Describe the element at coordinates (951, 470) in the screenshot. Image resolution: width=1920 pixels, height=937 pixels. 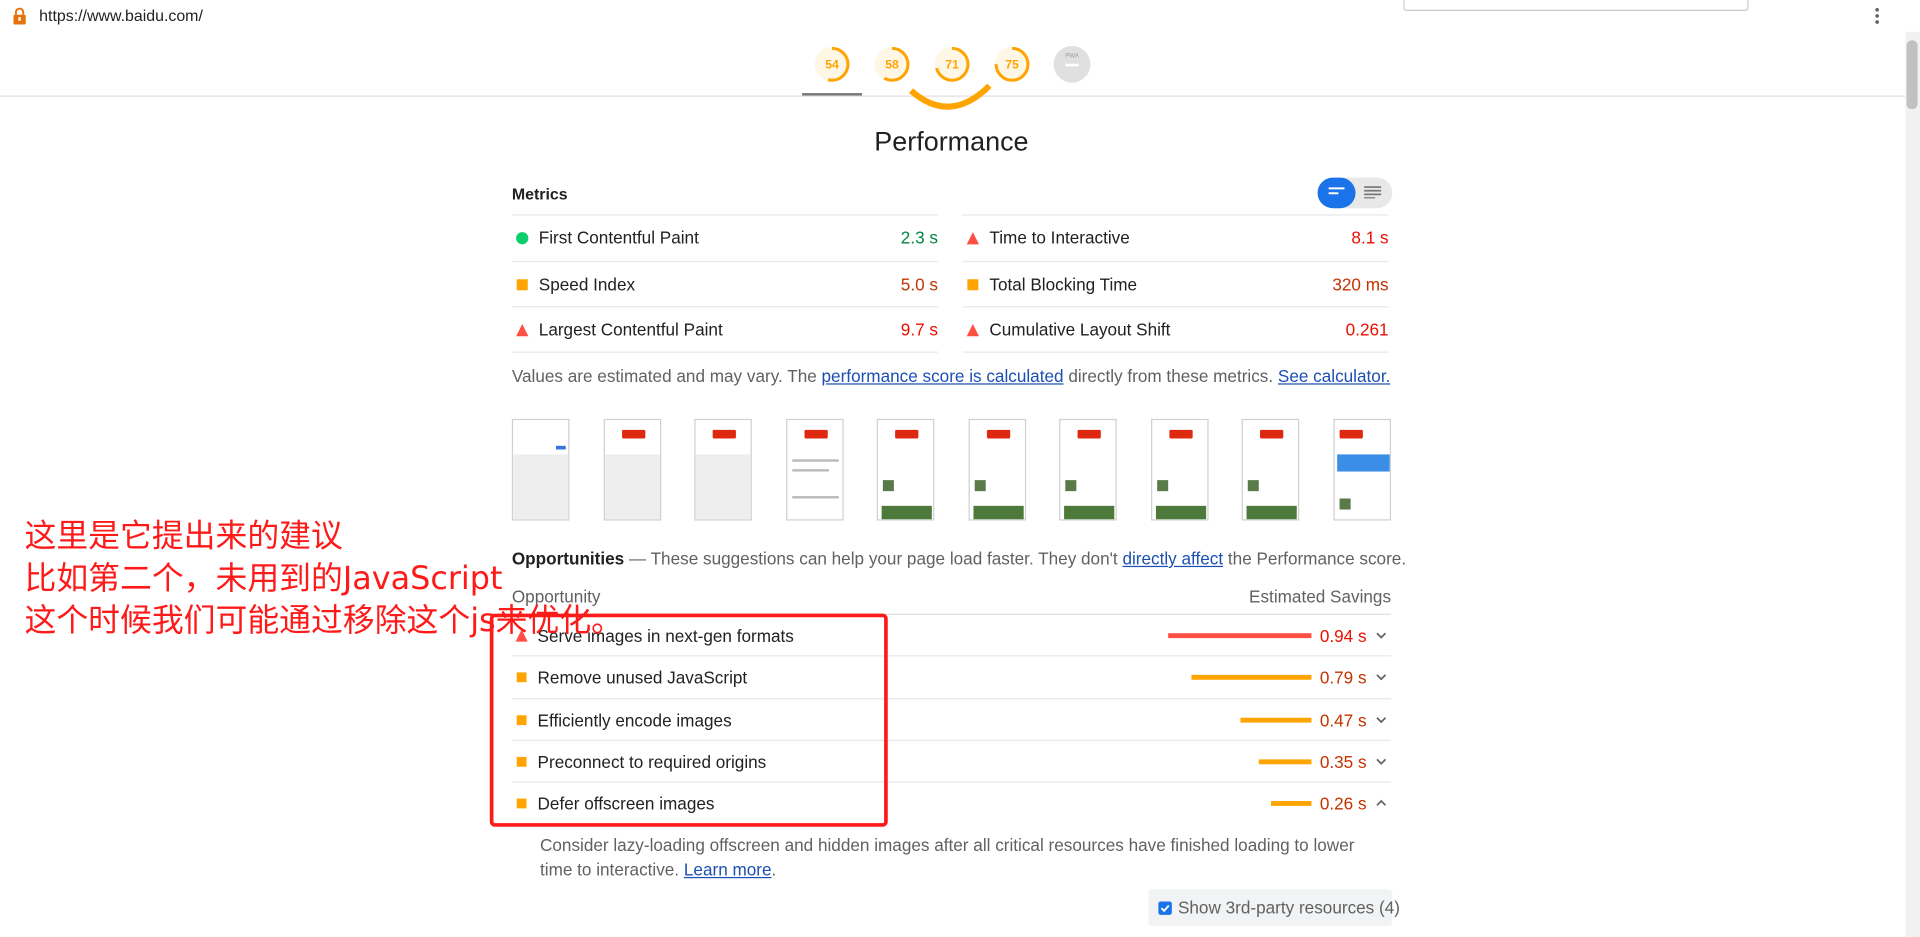
I see `filmstrip` at that location.